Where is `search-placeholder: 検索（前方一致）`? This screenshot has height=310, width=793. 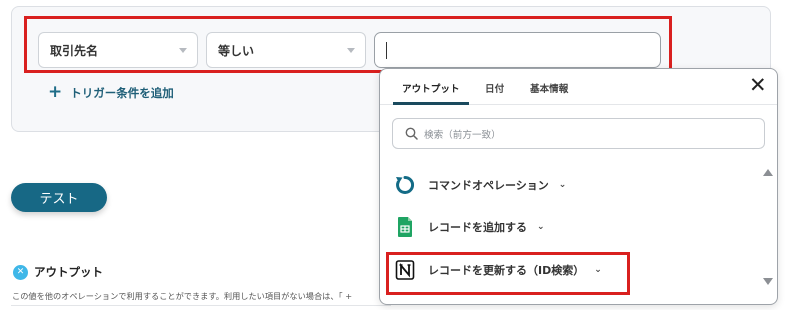 search-placeholder: 検索（前方一致） is located at coordinates (462, 135).